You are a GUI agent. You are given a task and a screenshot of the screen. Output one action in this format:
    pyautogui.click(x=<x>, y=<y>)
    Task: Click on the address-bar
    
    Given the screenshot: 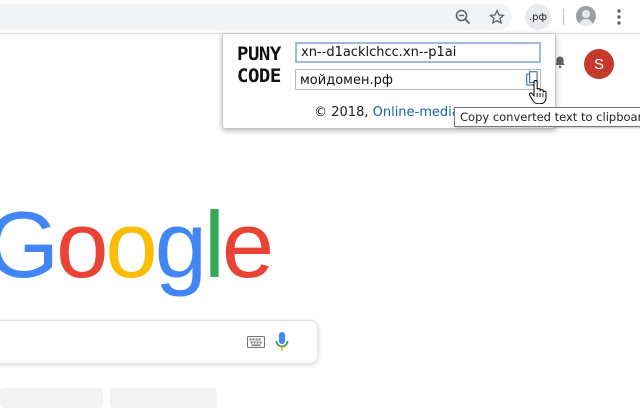 What is the action you would take?
    pyautogui.click(x=256, y=17)
    